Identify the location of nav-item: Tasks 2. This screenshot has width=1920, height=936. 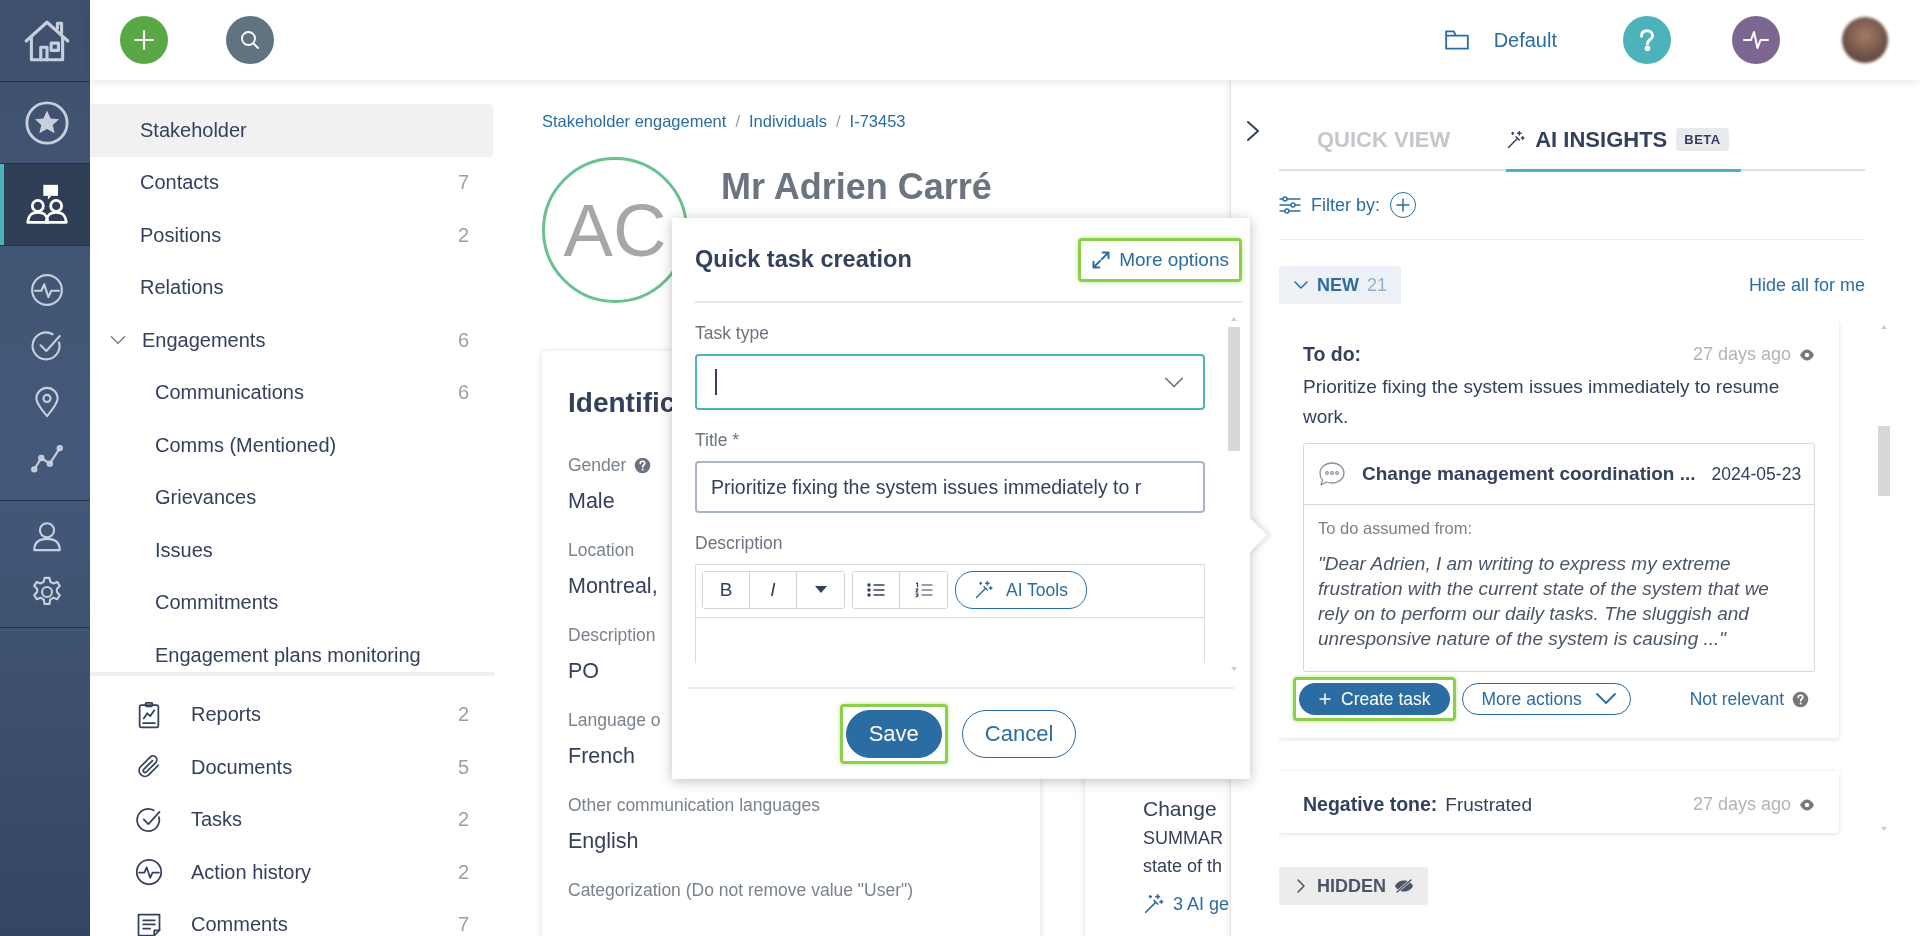
(291, 819).